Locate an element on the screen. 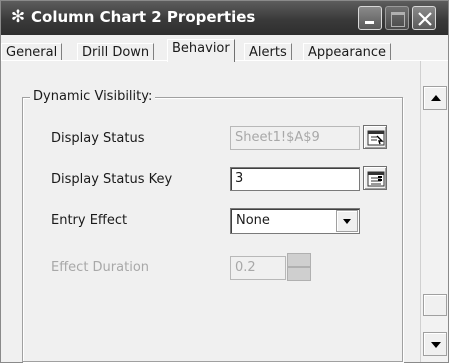 This screenshot has width=449, height=363. effect-duration-spinner is located at coordinates (299, 267).